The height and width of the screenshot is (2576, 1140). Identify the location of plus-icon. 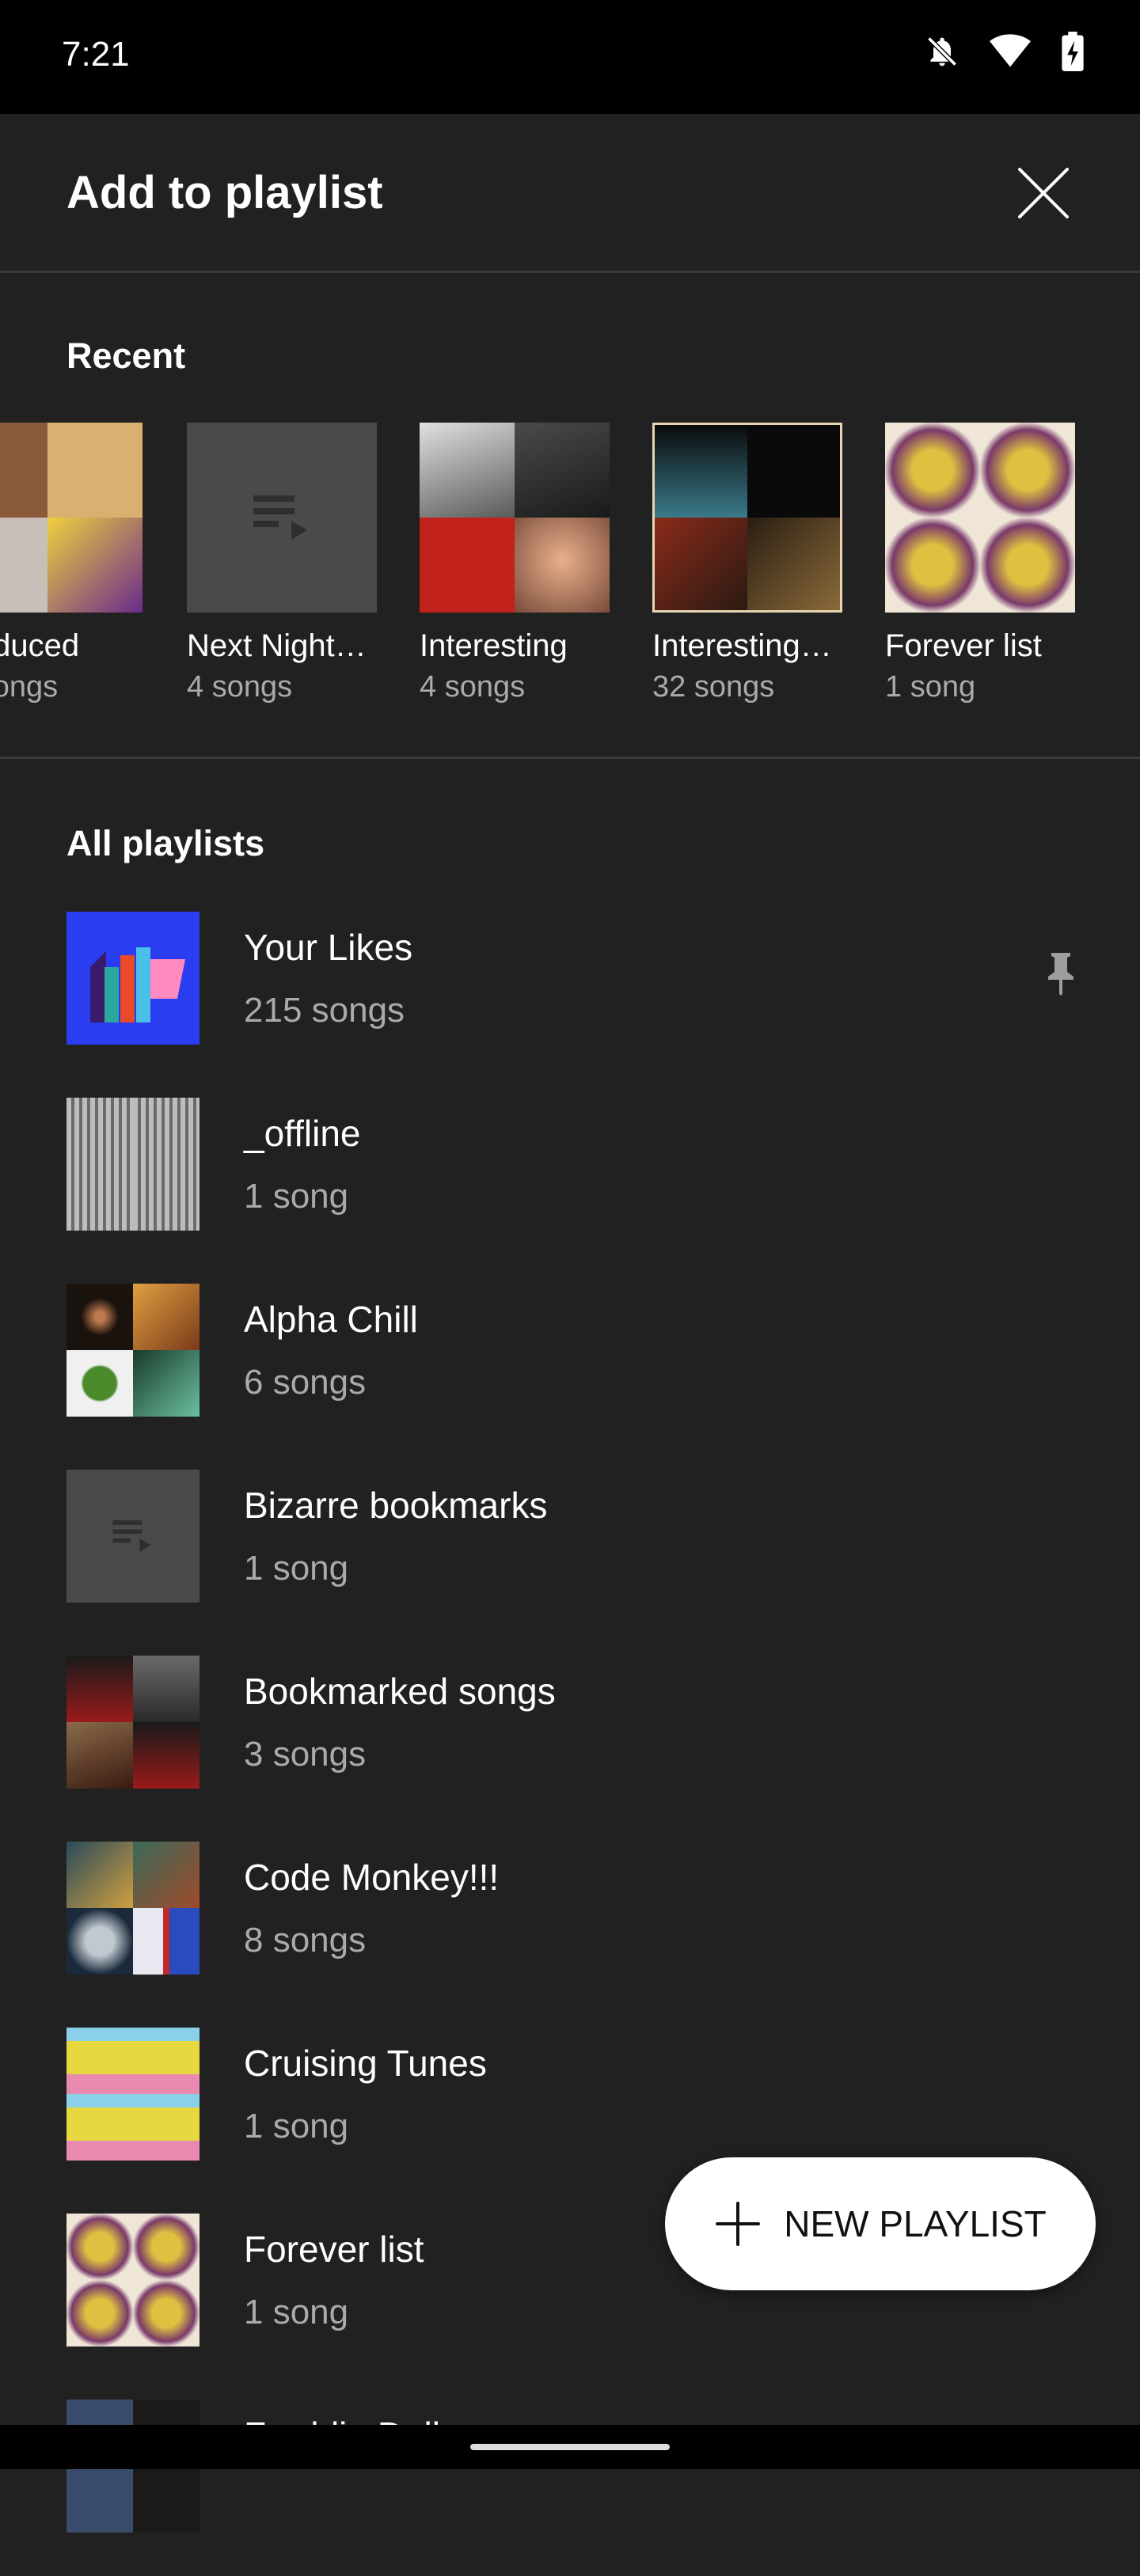
(738, 2224).